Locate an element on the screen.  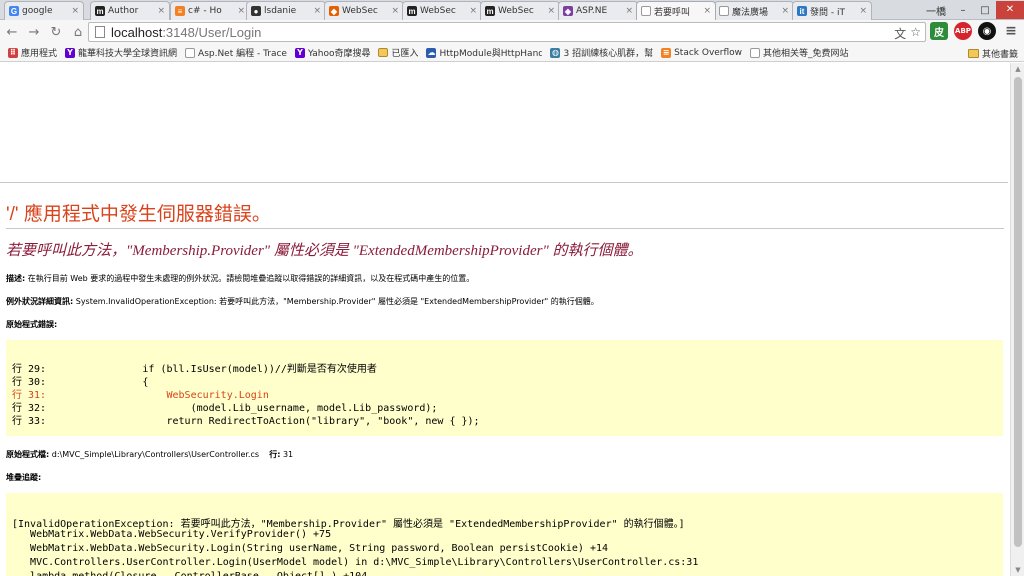
bookmark-item: ≡ Stack Overflow is located at coordinates (702, 52).